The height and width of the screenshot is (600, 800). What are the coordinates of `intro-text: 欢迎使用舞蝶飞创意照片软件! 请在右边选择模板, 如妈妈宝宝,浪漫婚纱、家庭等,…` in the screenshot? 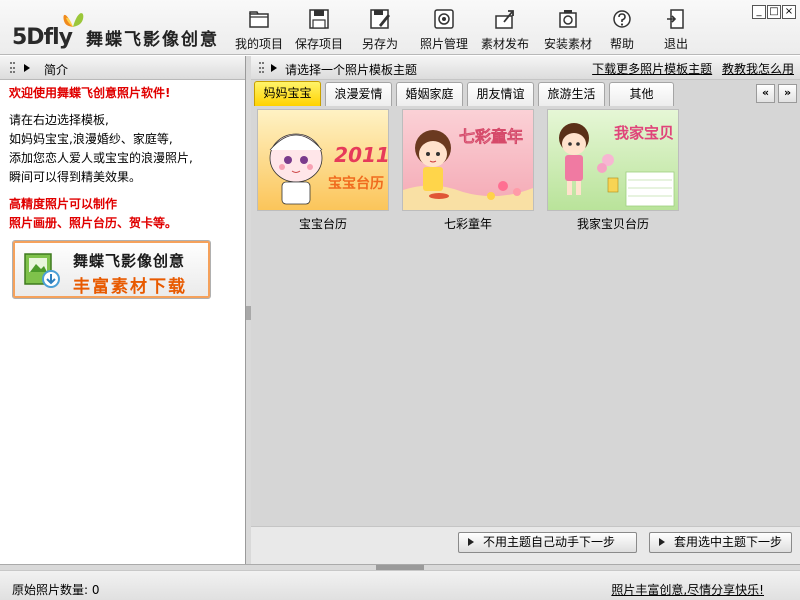 It's located at (122, 156).